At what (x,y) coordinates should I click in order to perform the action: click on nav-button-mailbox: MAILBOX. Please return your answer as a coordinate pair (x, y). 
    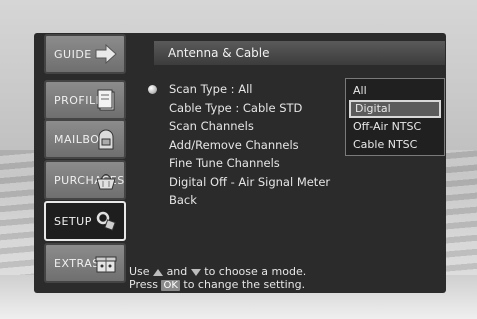
    Looking at the image, I should click on (85, 139).